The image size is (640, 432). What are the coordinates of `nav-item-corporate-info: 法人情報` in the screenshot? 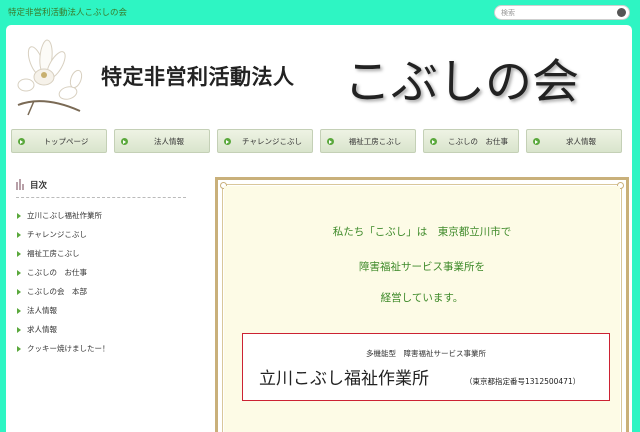 It's located at (162, 141).